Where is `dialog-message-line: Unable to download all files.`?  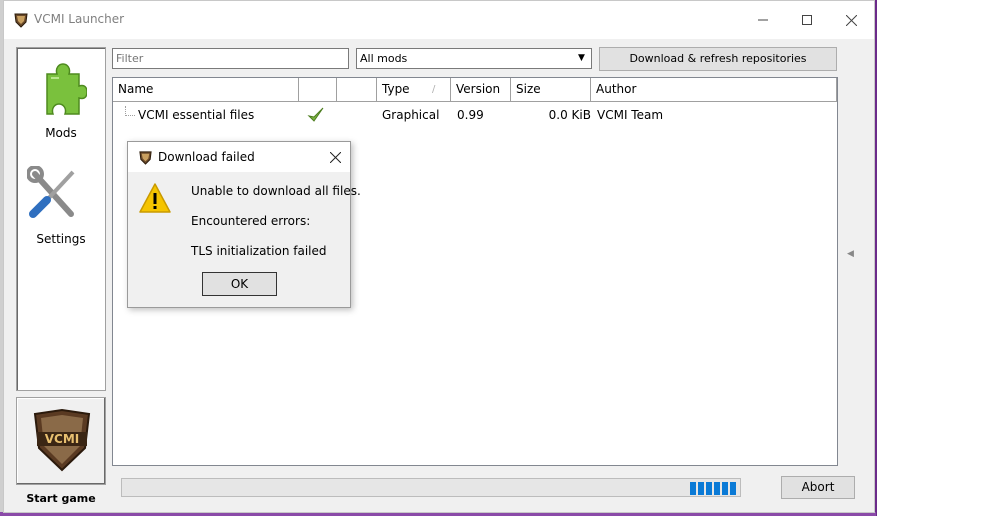 dialog-message-line: Unable to download all files. is located at coordinates (276, 191).